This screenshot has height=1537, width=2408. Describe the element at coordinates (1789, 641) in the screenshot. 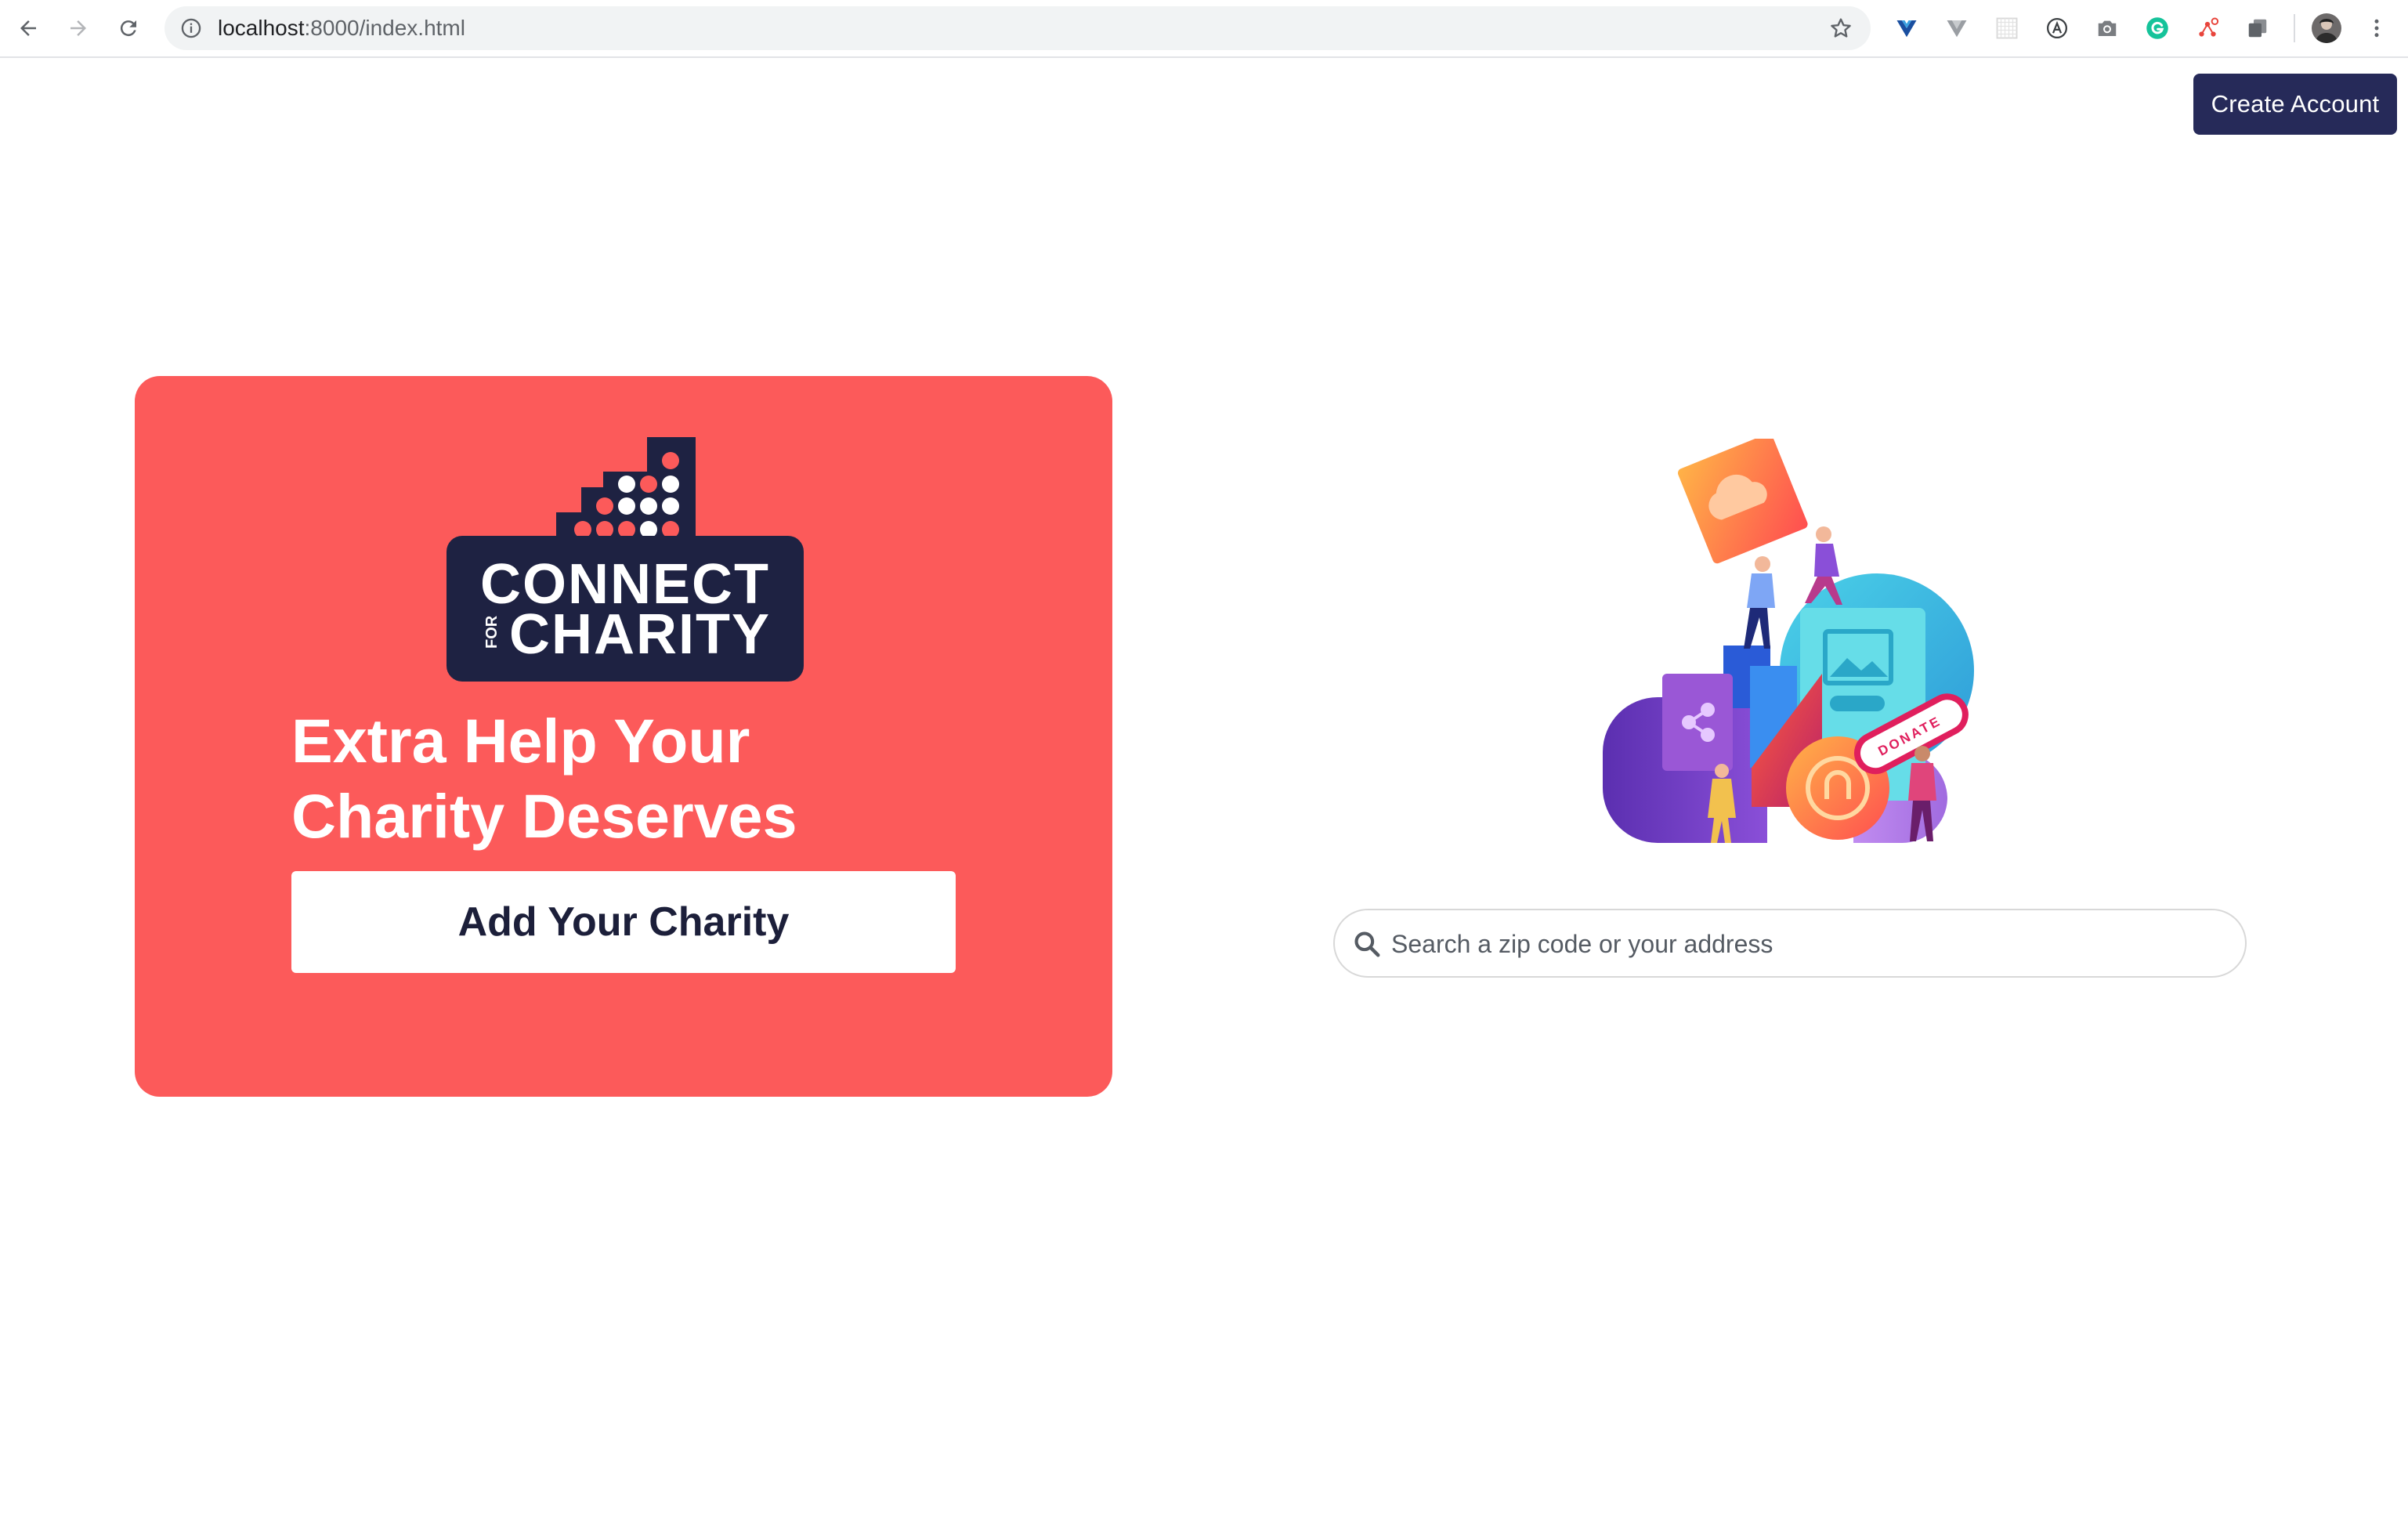

I see `charity-illustration: DONATE` at that location.